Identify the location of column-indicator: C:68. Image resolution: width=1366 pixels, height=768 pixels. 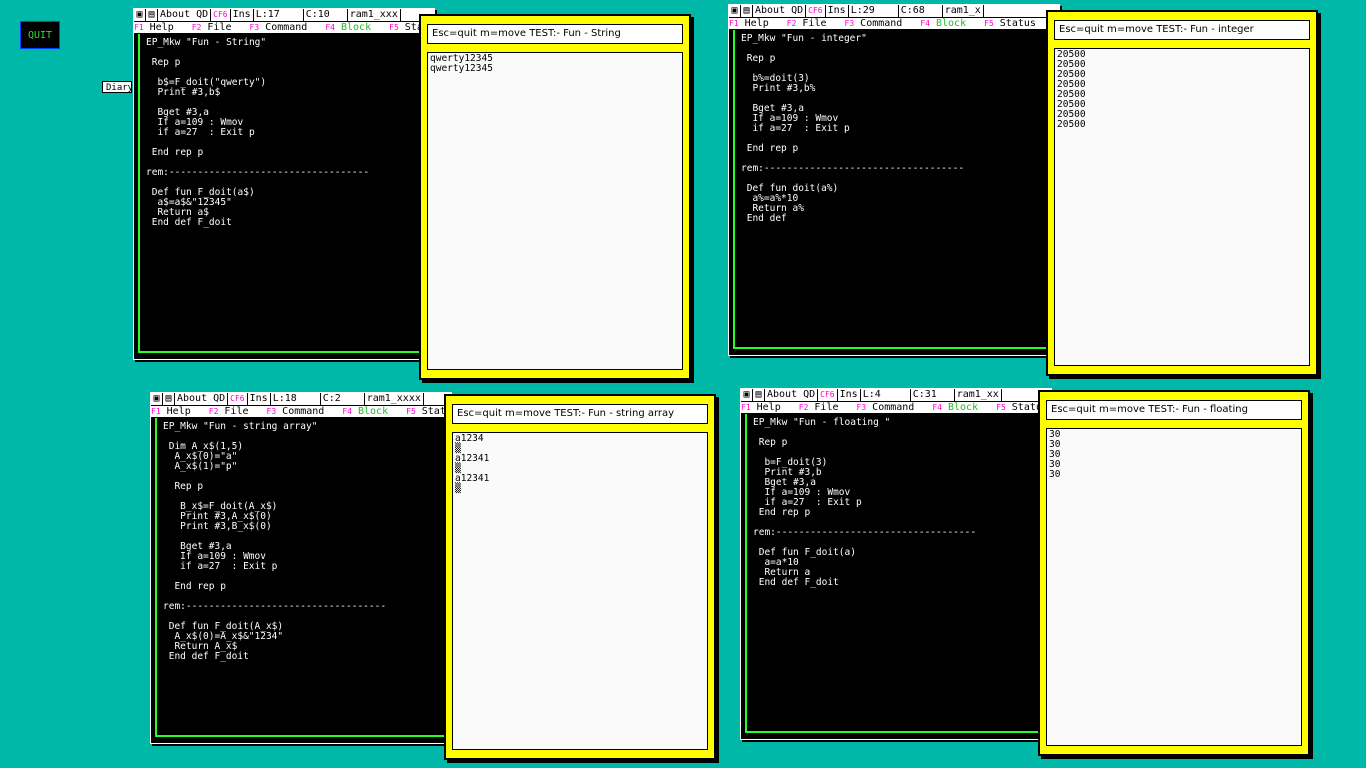
(921, 11).